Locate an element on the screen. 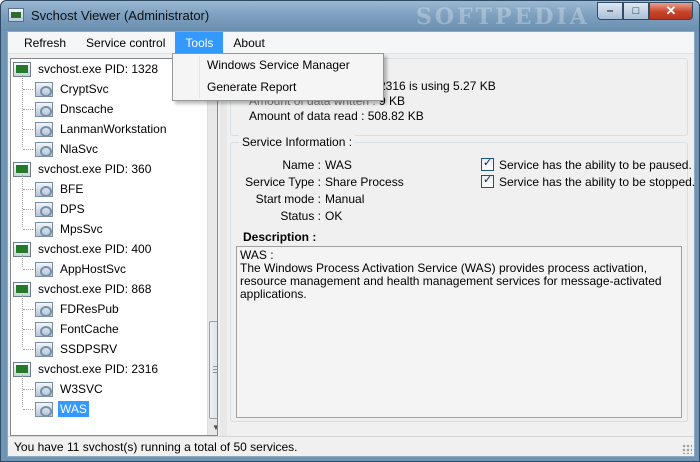 The width and height of the screenshot is (700, 462). maximize-button: □ is located at coordinates (636, 11).